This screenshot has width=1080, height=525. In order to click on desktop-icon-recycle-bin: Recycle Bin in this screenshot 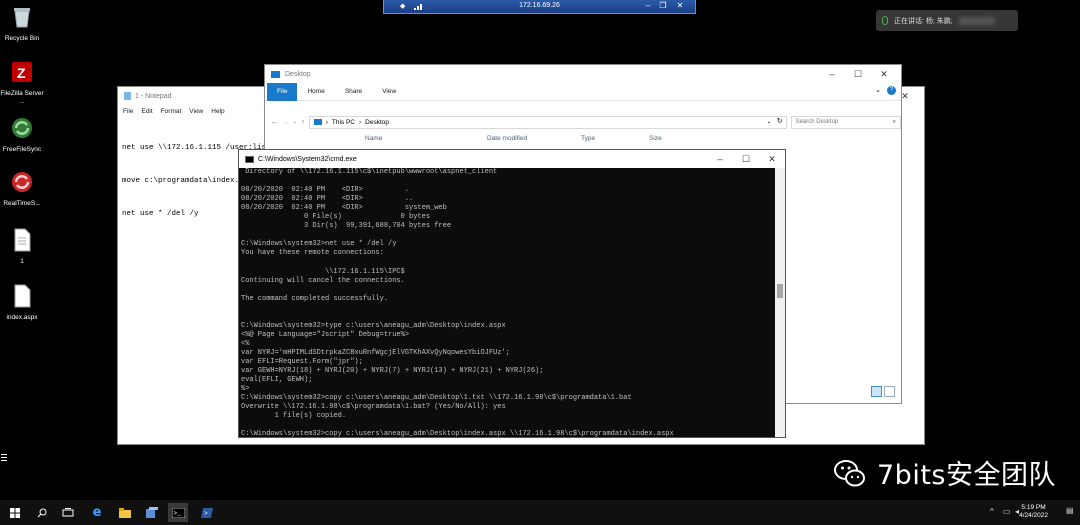, I will do `click(22, 24)`.